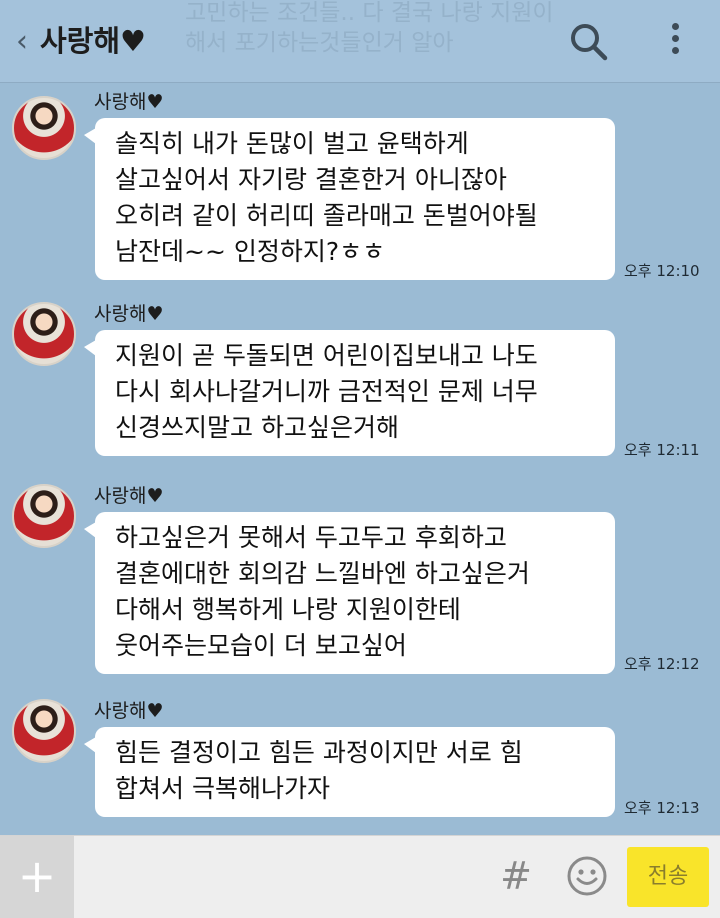  I want to click on message-time: 오후 12:11, so click(662, 450).